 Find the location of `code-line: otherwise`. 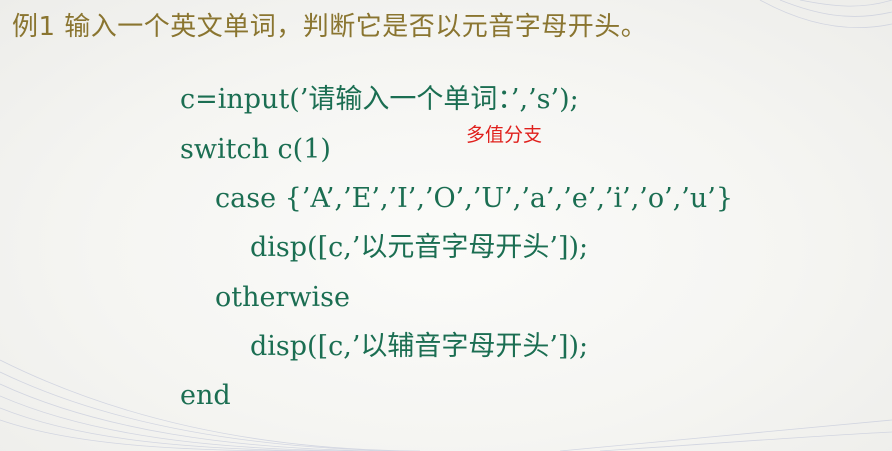

code-line: otherwise is located at coordinates (282, 297).